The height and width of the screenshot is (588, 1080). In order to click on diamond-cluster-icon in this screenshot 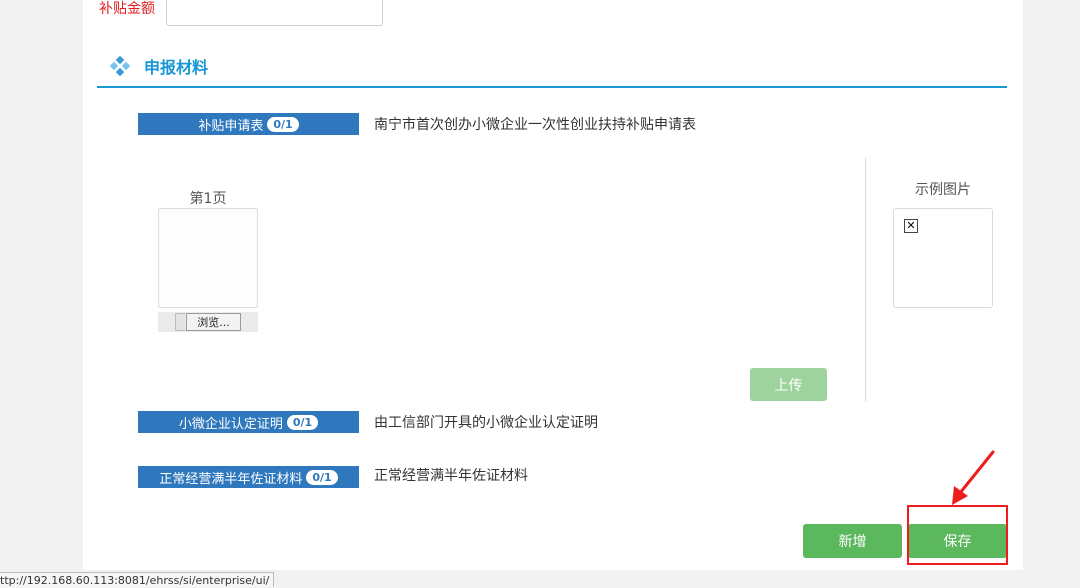, I will do `click(120, 66)`.